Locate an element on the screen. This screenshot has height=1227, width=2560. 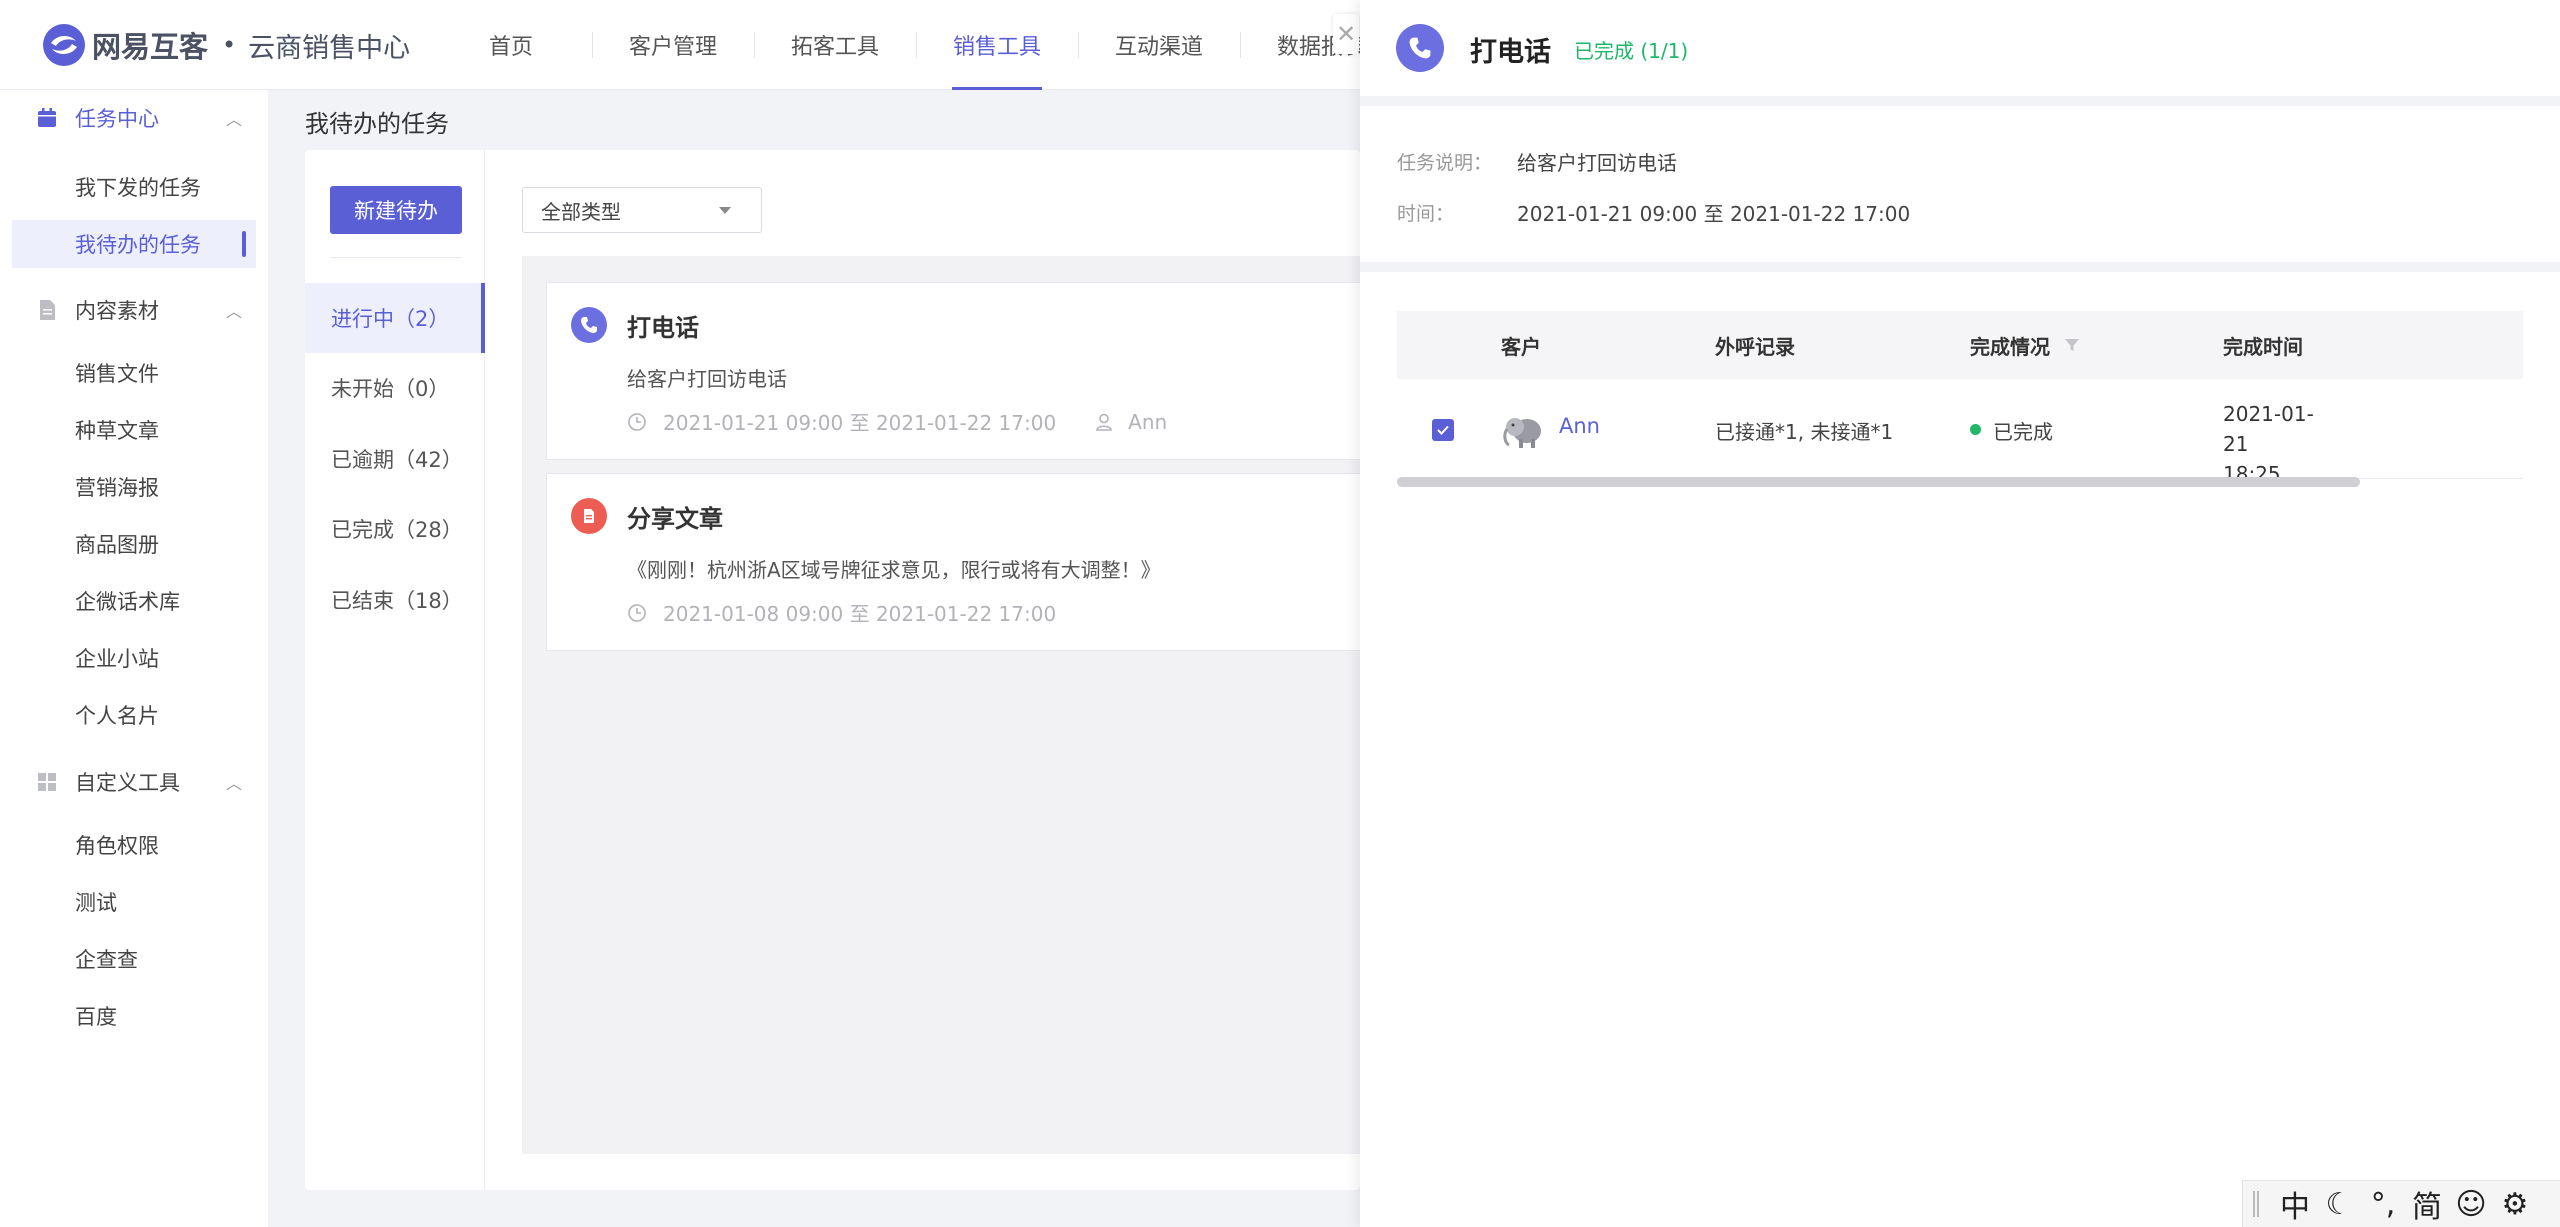
column-header-customer: 客户 is located at coordinates (1521, 346).